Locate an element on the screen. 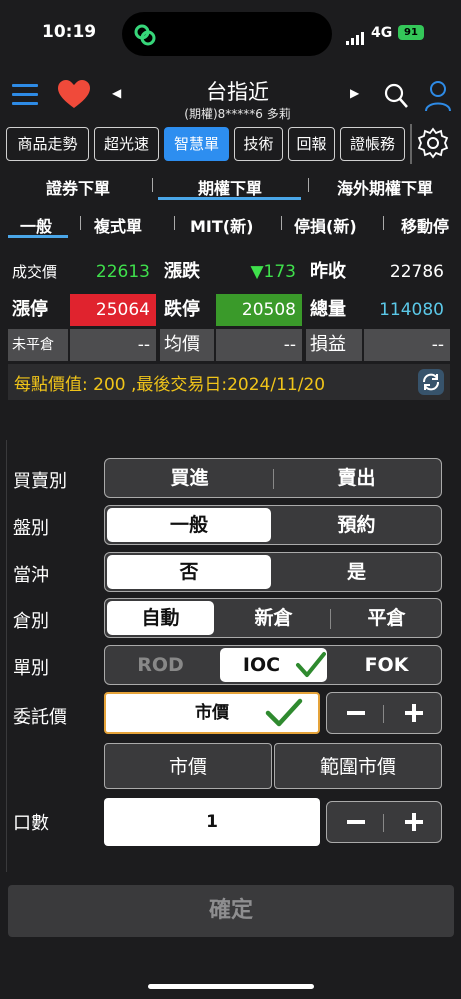 The image size is (461, 999). last-price-value: 22613 is located at coordinates (122, 272).